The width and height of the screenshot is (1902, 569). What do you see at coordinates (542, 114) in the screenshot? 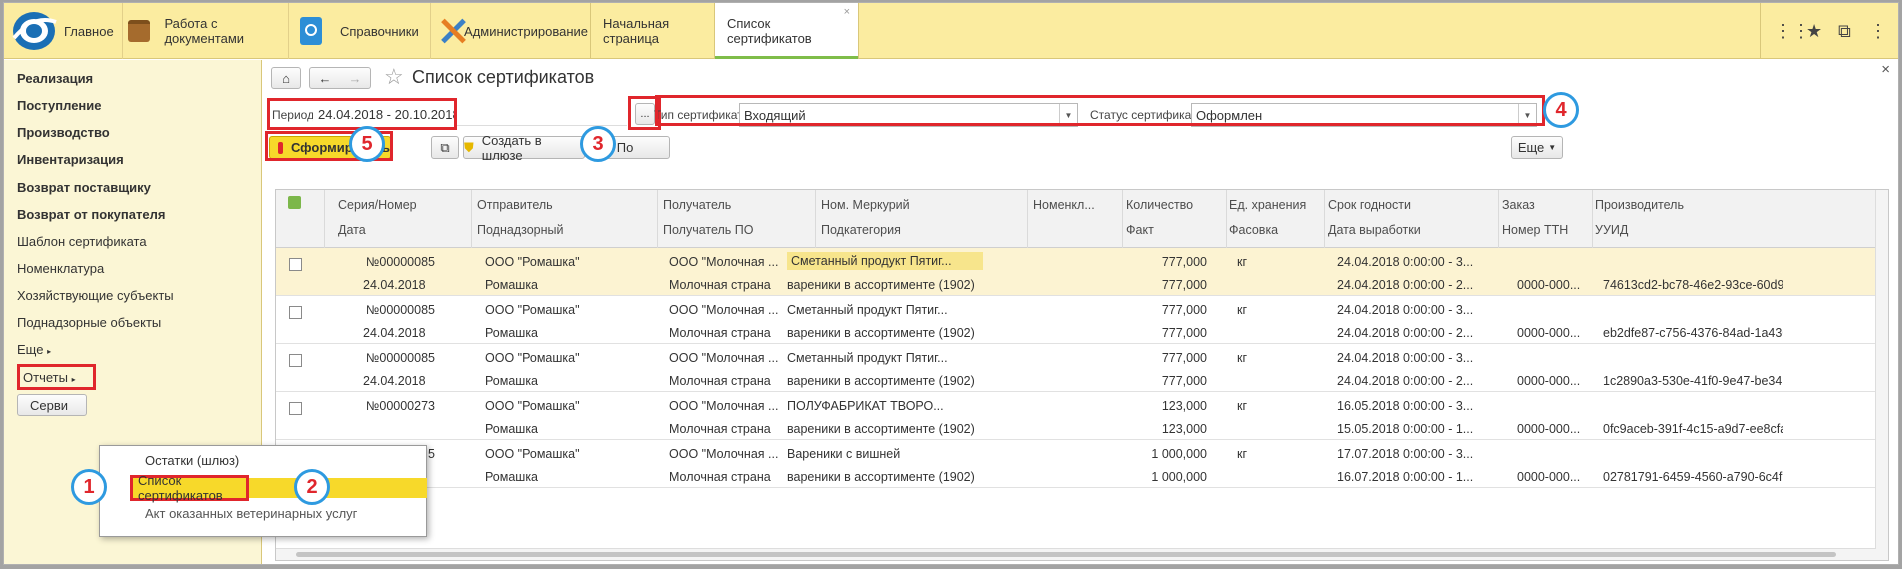
I see `period-field-extent` at bounding box center [542, 114].